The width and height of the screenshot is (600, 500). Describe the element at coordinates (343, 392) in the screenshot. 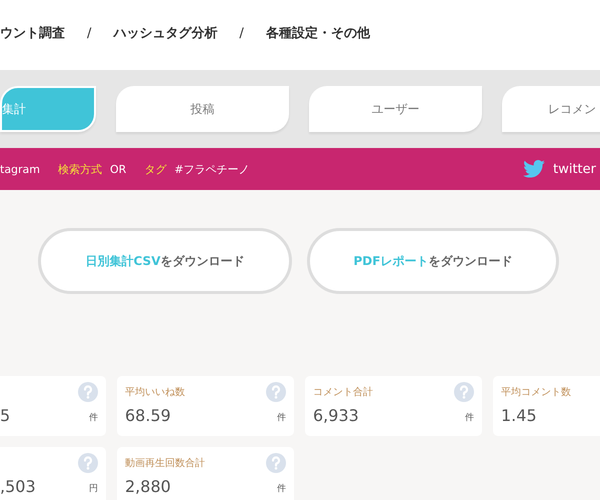

I see `stat-label: コメント合計` at that location.